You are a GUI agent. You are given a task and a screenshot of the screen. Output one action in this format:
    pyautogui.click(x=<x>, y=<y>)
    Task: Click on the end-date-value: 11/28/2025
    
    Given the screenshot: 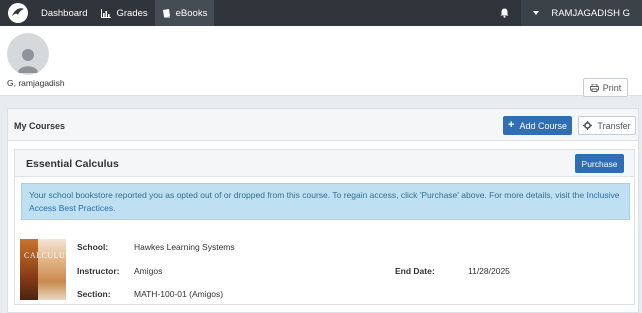 What is the action you would take?
    pyautogui.click(x=489, y=271)
    